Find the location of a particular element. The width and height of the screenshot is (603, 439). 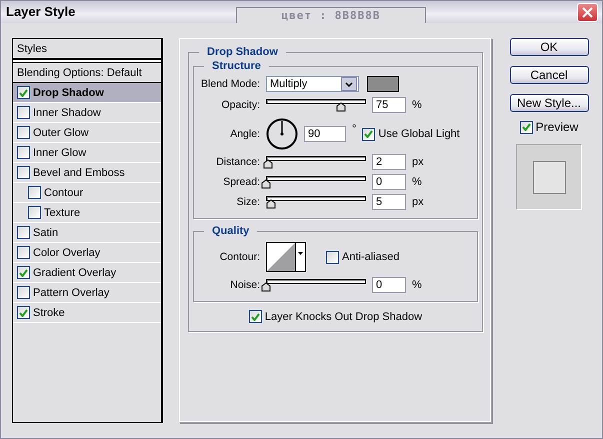

sidebar-item: Inner Shadow is located at coordinates (87, 113).